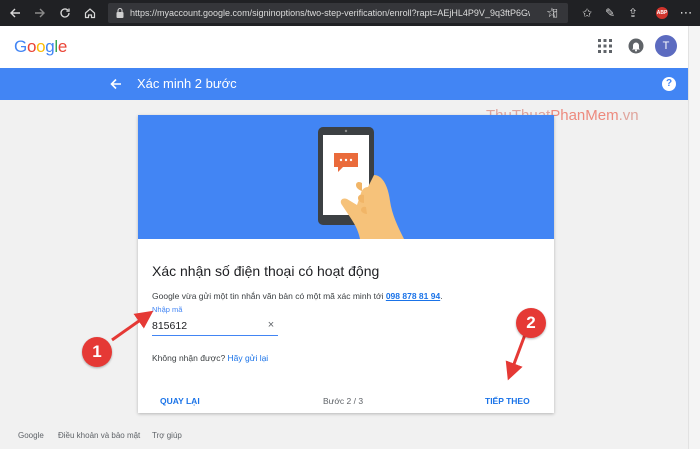 Image resolution: width=700 pixels, height=449 pixels. What do you see at coordinates (167, 309) in the screenshot?
I see `code-input-label: Nhập mã` at bounding box center [167, 309].